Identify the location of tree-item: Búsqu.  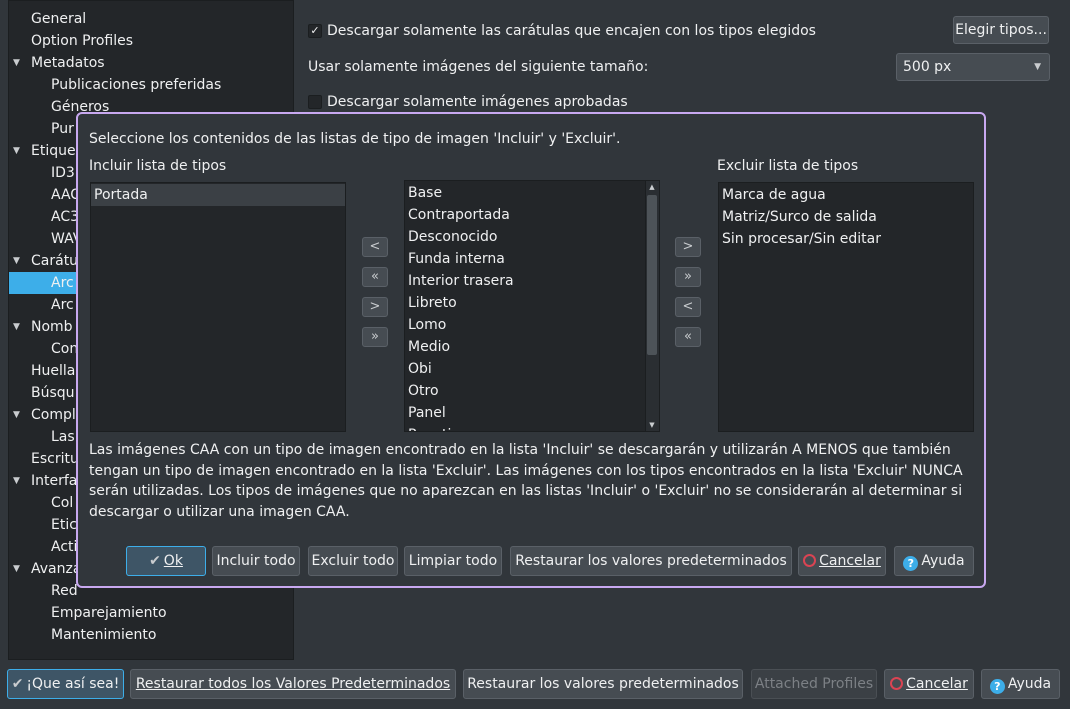
(53, 393).